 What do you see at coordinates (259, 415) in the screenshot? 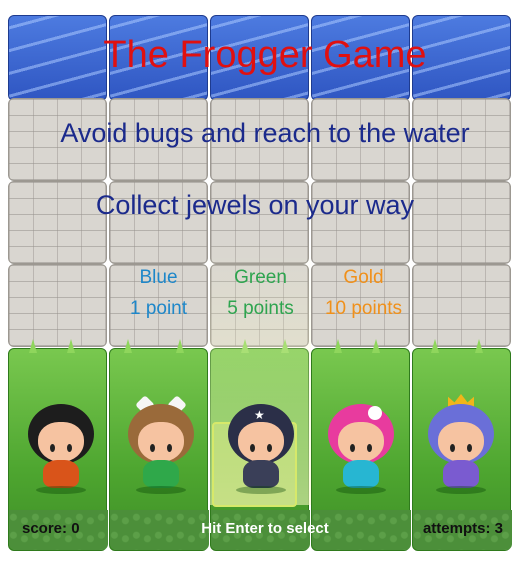
I see `star-icon: ★` at bounding box center [259, 415].